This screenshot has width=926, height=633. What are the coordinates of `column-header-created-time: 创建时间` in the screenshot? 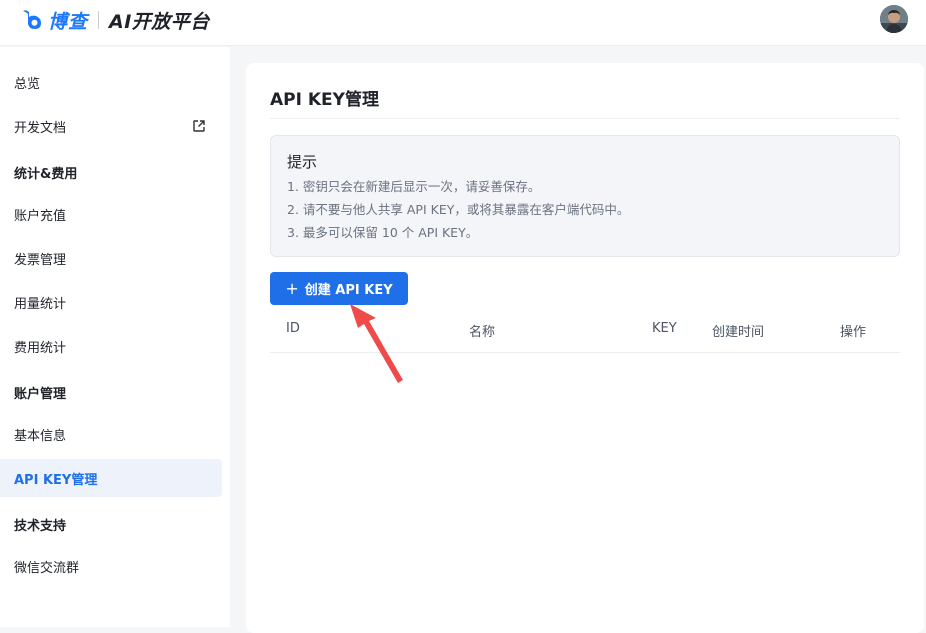 It's located at (738, 332).